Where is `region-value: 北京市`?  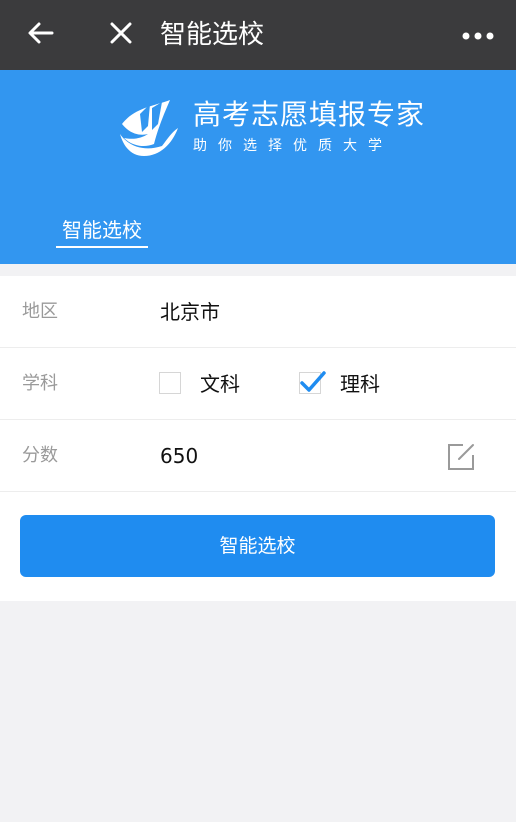 region-value: 北京市 is located at coordinates (190, 312).